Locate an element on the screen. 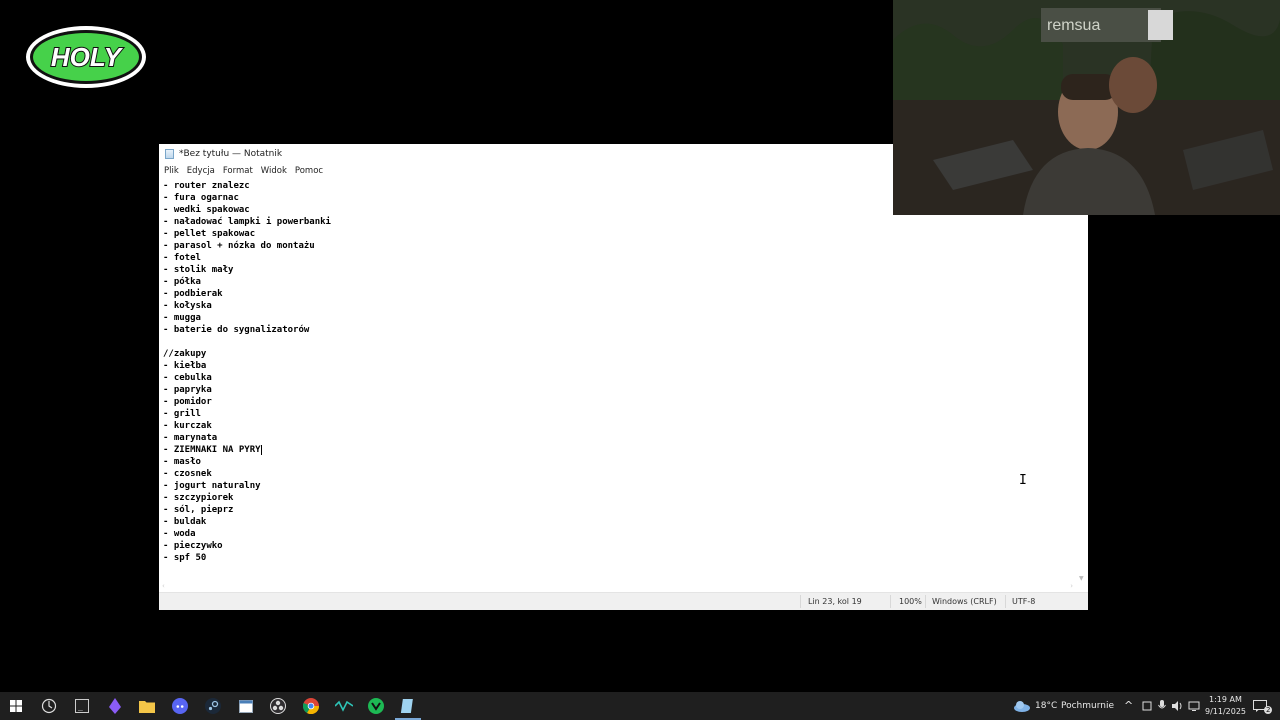  text-line: - kołyska is located at coordinates (617, 306).